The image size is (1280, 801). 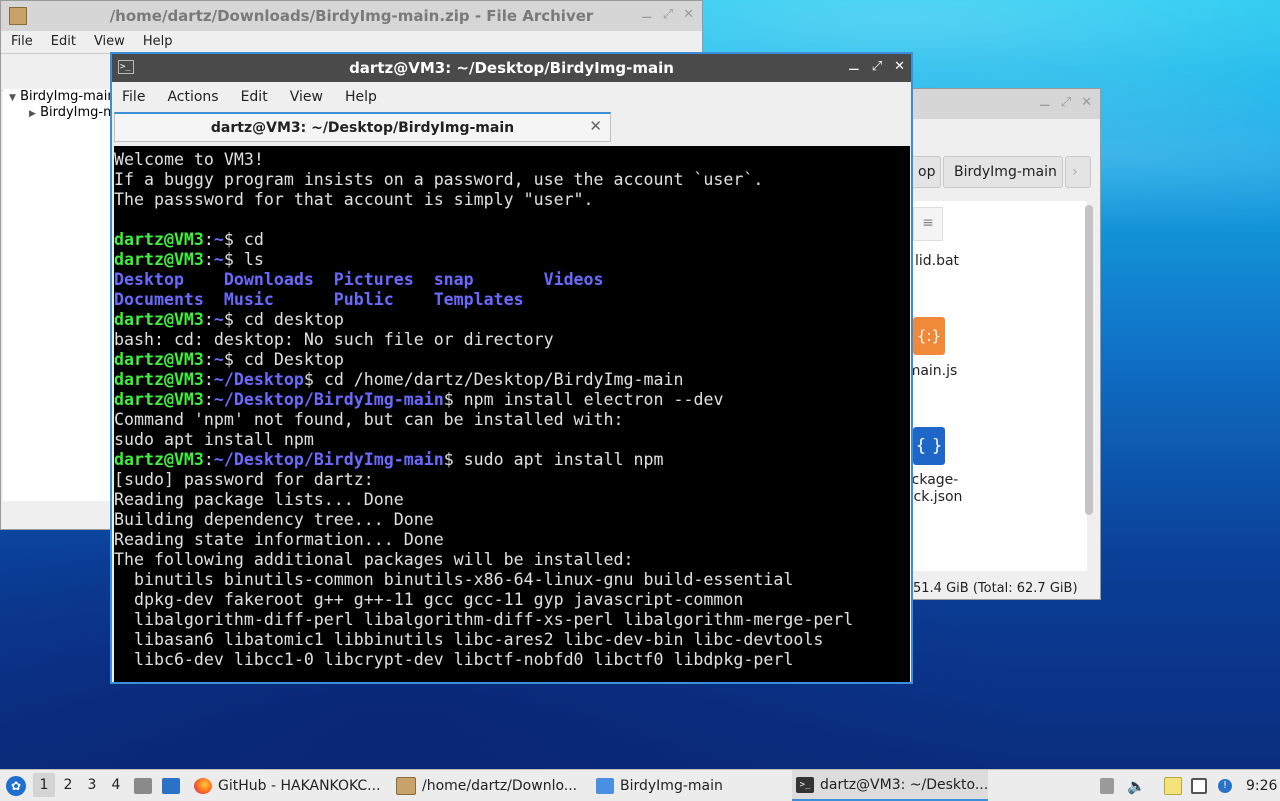 I want to click on network-icon, so click(x=1199, y=785).